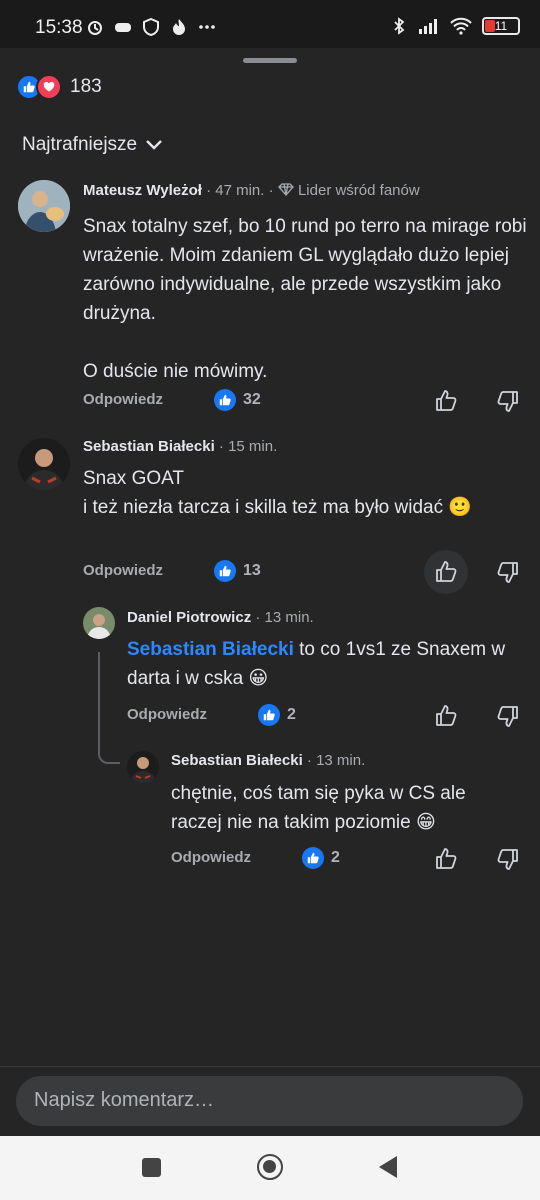 The image size is (540, 1200). I want to click on sort-dropdown: Najtrafniejsze, so click(92, 145).